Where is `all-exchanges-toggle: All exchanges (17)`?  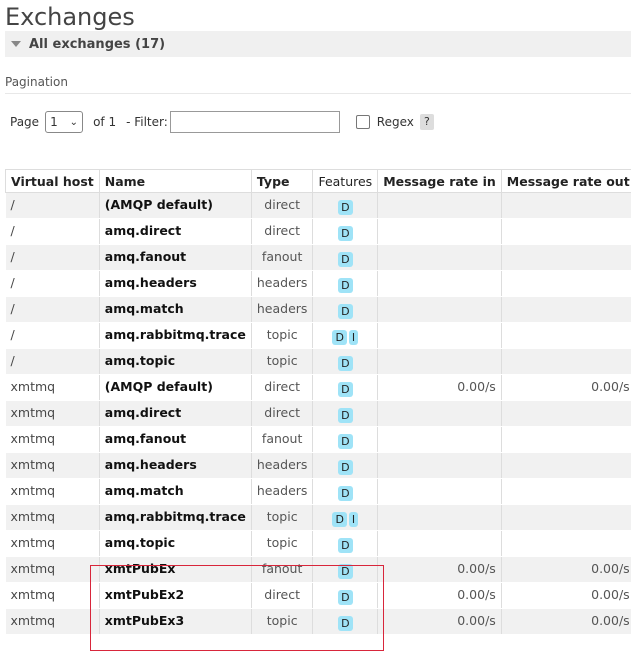 all-exchanges-toggle: All exchanges (17) is located at coordinates (318, 44).